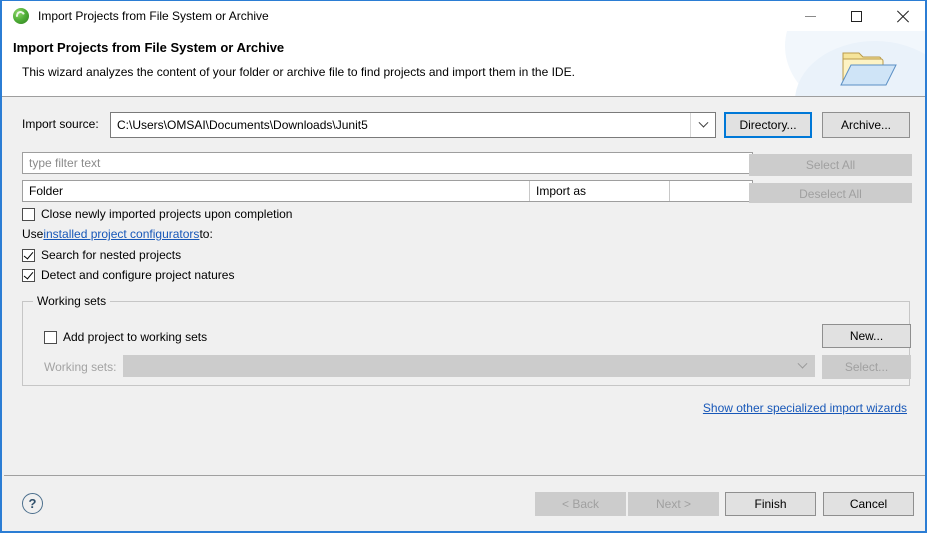 Image resolution: width=927 pixels, height=533 pixels. I want to click on projects-table: Folder Import as, so click(387, 191).